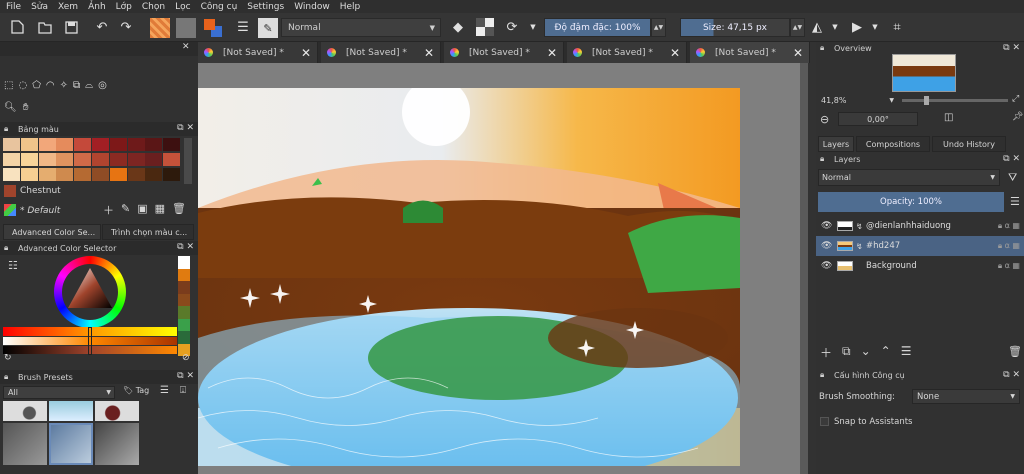 This screenshot has width=1024, height=474. Describe the element at coordinates (68, 7) in the screenshot. I see `menu-view: Xem` at that location.